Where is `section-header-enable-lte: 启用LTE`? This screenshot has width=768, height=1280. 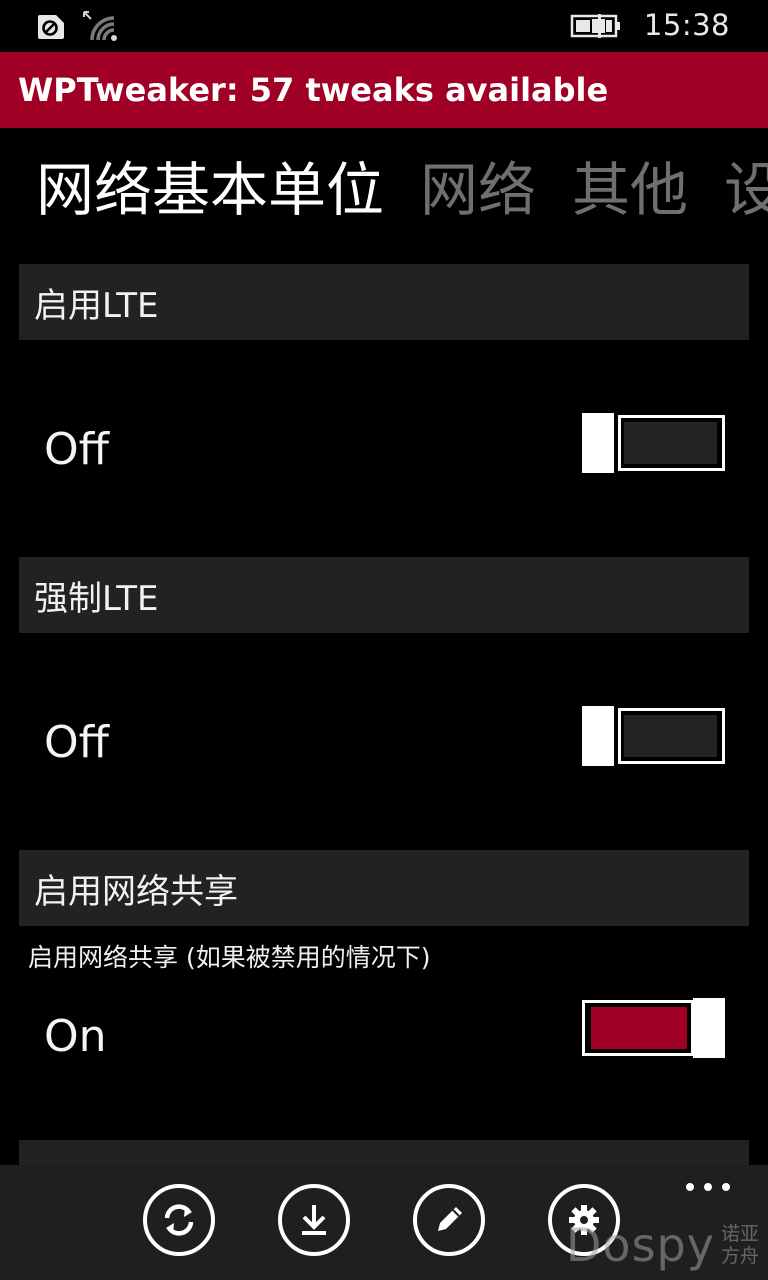
section-header-enable-lte: 启用LTE is located at coordinates (384, 302).